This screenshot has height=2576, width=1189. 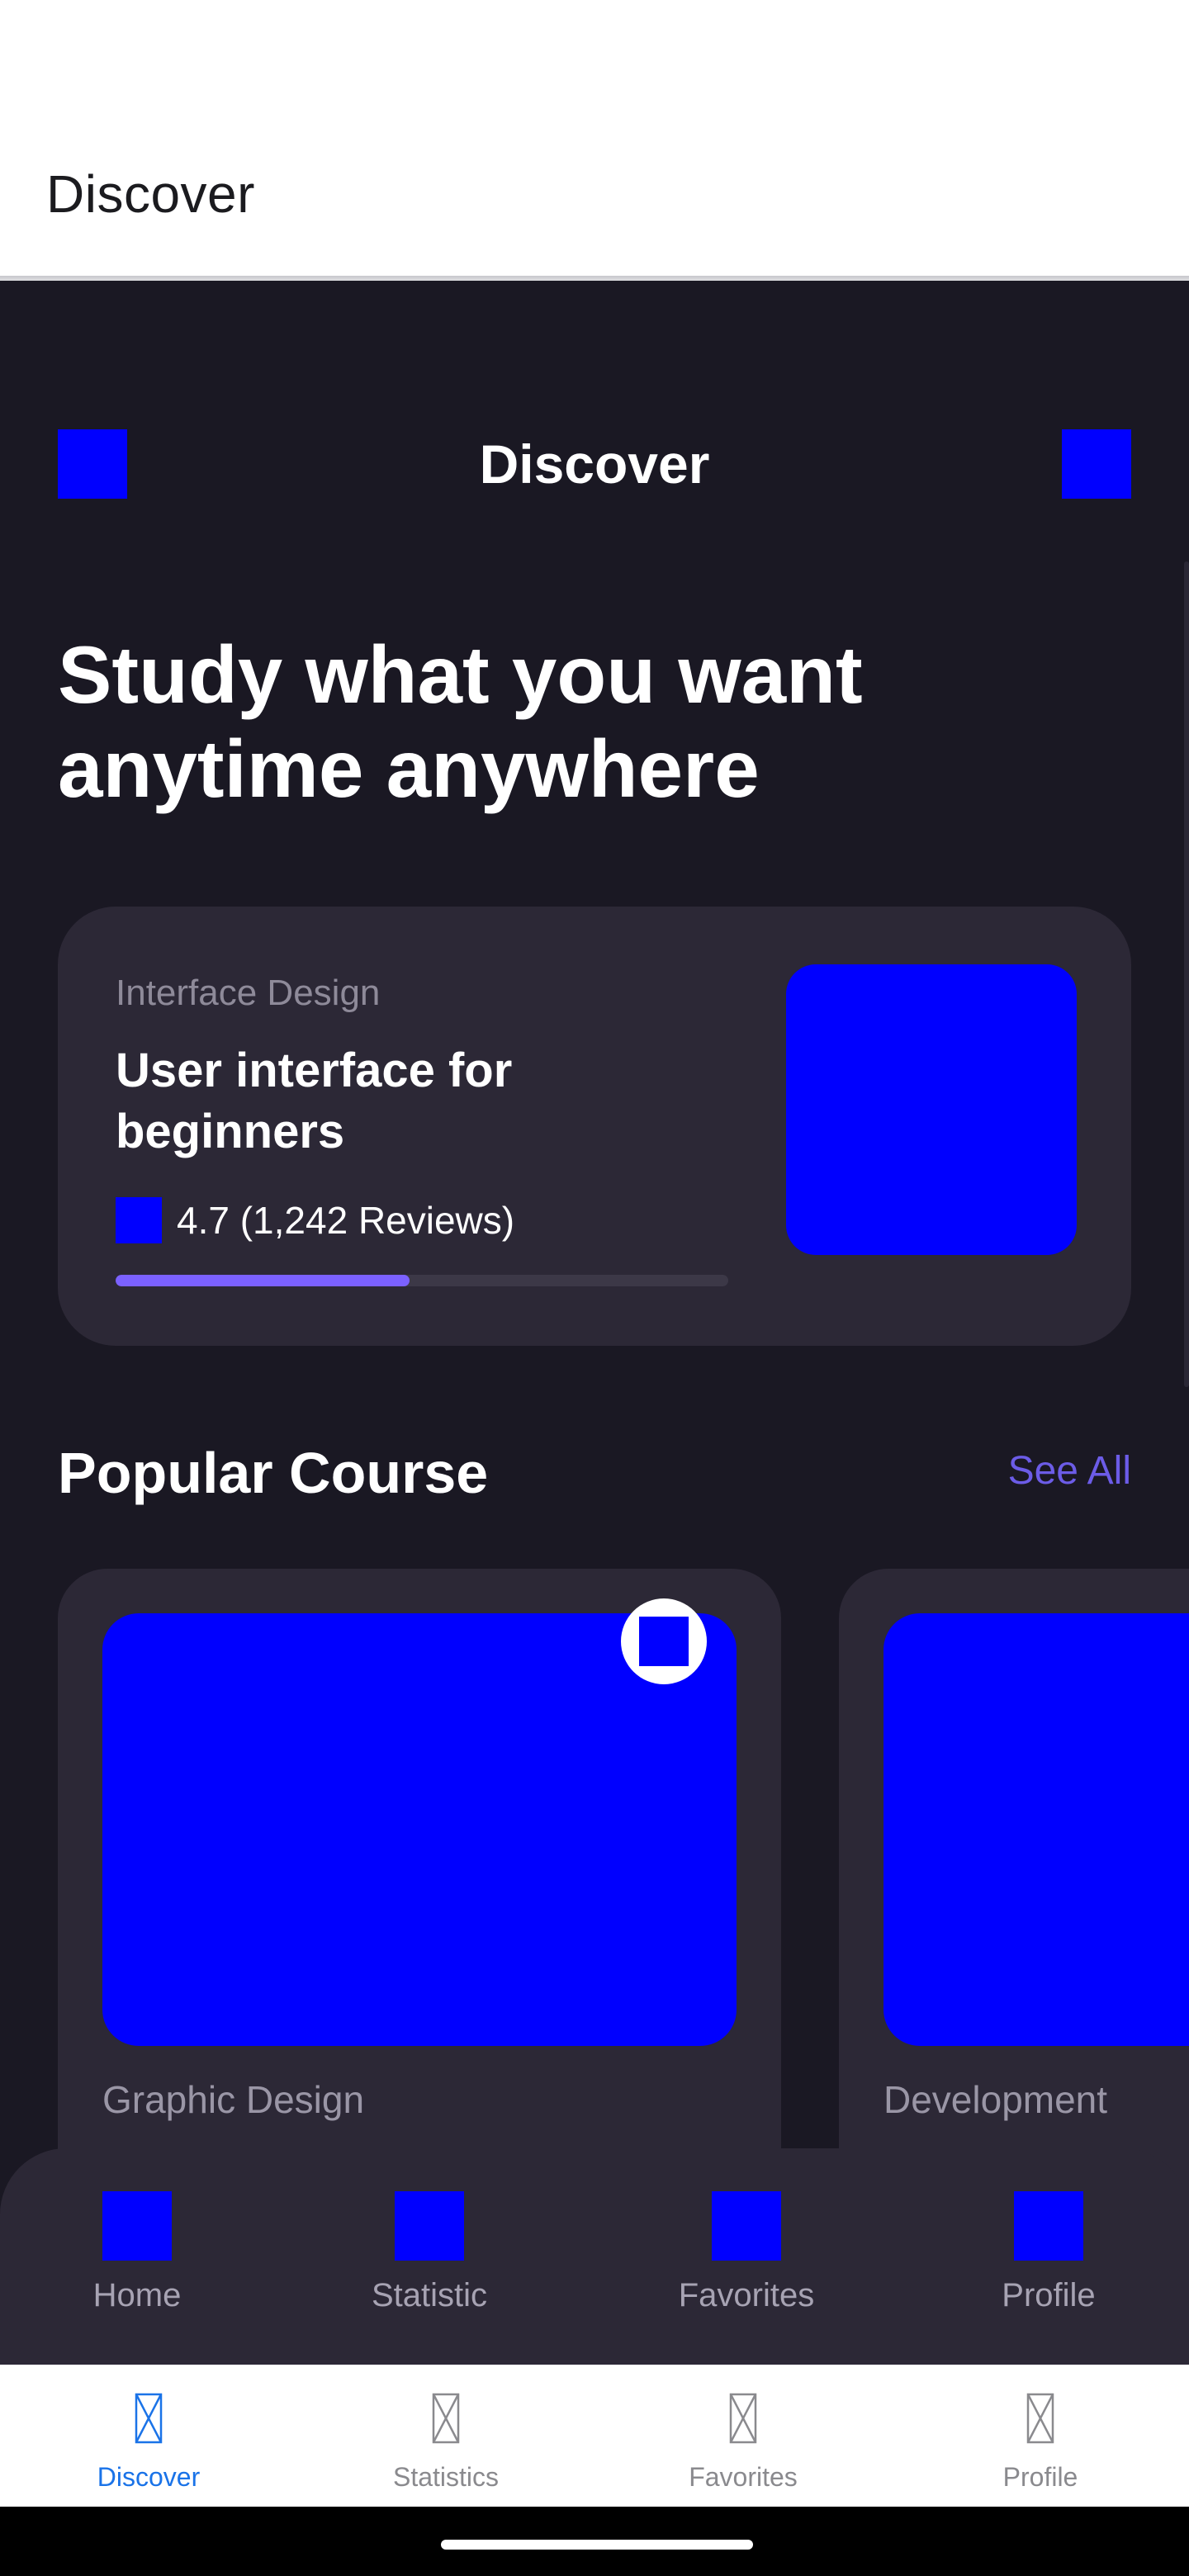 I want to click on see-all-link: See All, so click(x=1069, y=1471).